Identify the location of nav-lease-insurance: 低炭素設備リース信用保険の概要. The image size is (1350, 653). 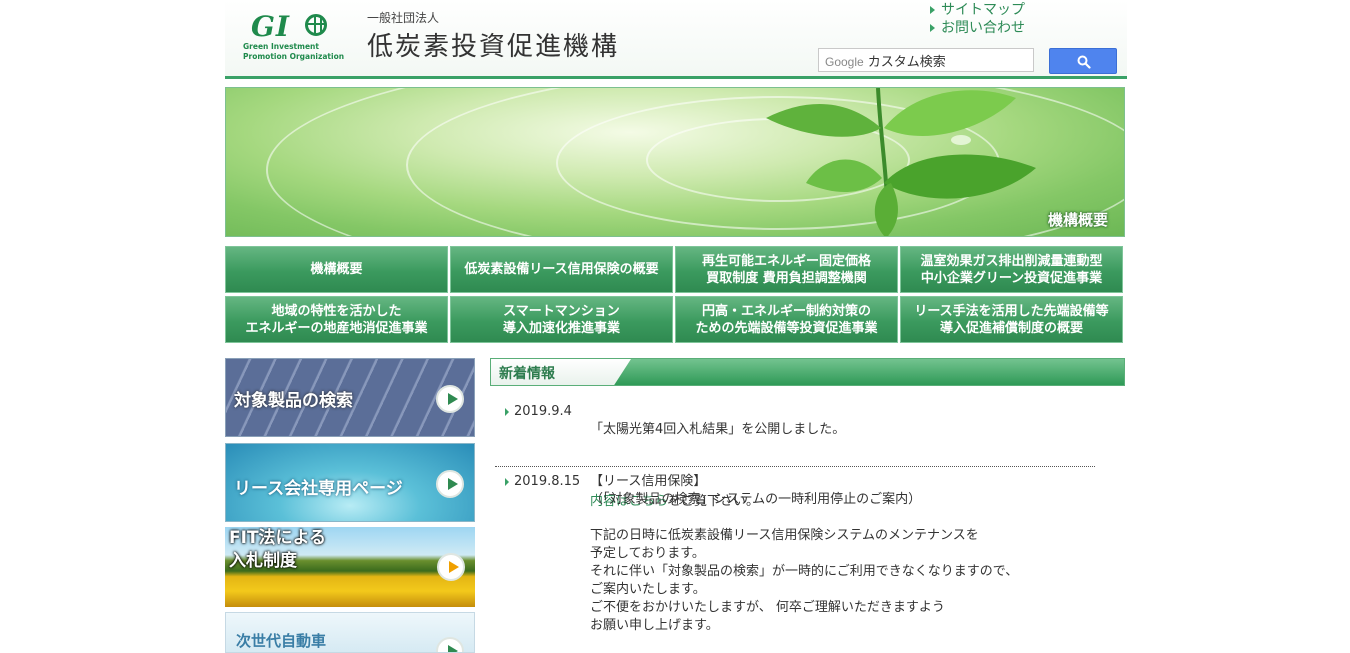
(561, 269).